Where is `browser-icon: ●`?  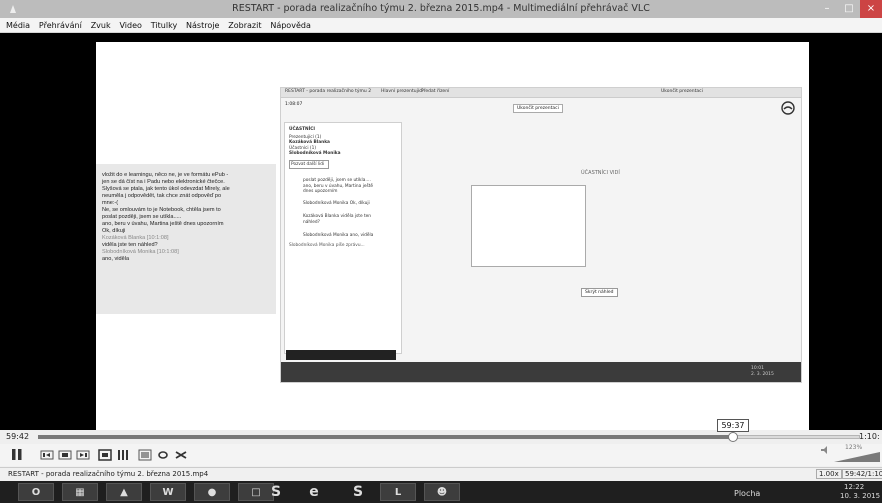 browser-icon: ● is located at coordinates (212, 492).